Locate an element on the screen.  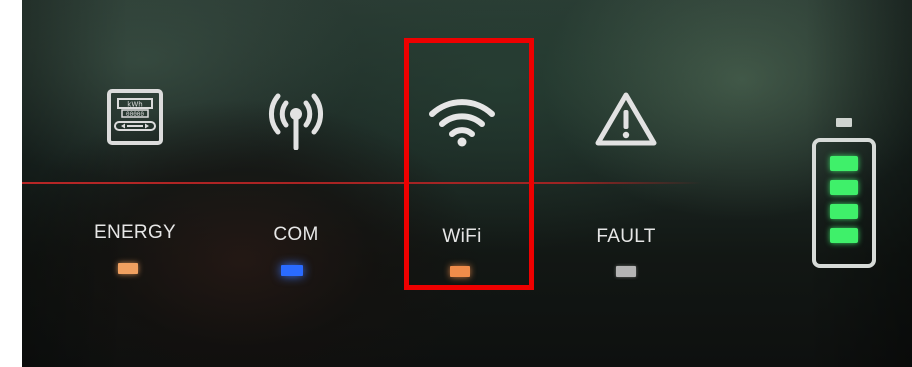
fault-led is located at coordinates (626, 271).